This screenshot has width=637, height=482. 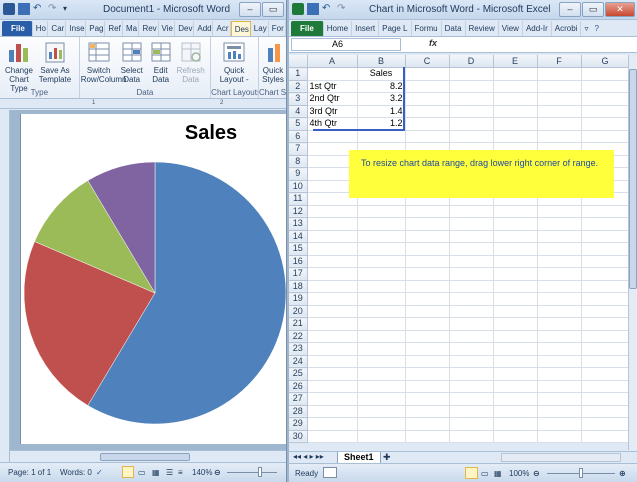 I want to click on row-header: 28, so click(x=298, y=411).